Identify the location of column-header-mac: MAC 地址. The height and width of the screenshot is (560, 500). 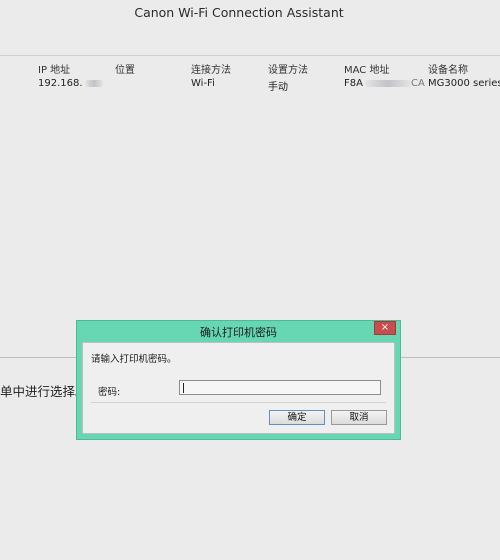
(366, 68).